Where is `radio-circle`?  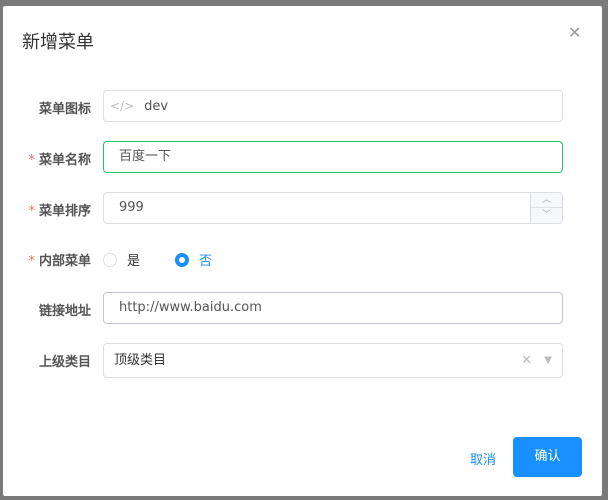 radio-circle is located at coordinates (110, 259).